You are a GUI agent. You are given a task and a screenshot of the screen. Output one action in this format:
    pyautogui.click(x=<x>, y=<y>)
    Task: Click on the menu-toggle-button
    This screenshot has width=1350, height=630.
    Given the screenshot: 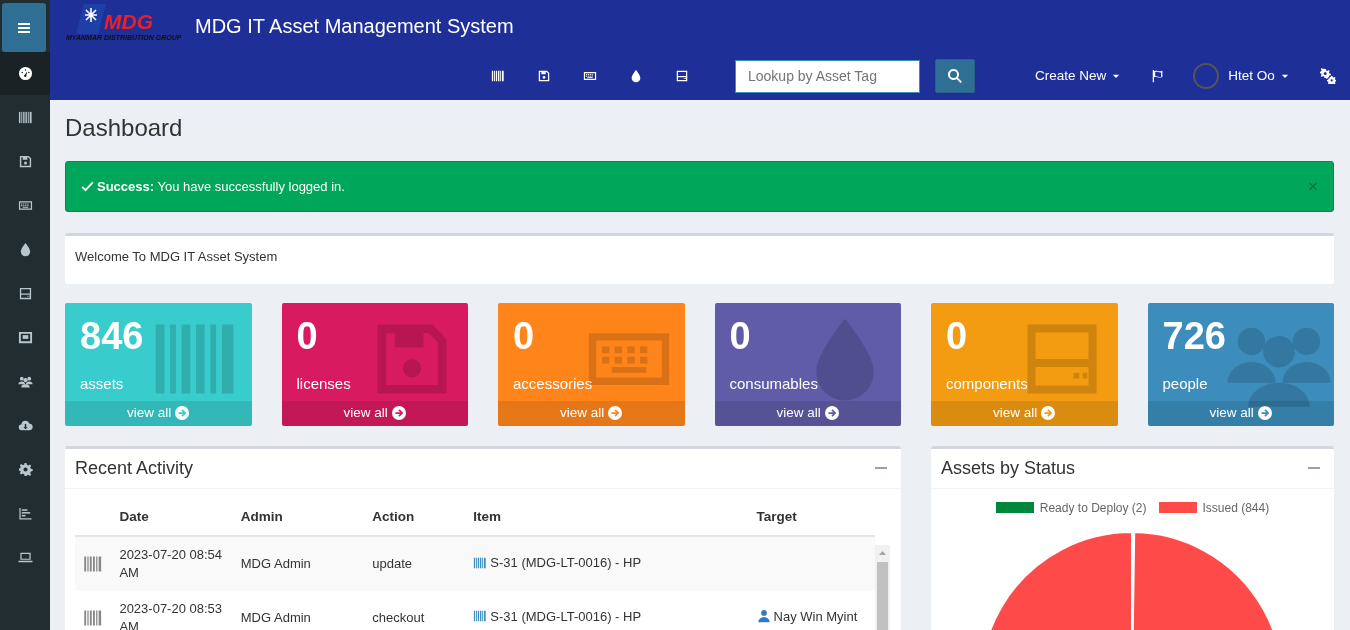 What is the action you would take?
    pyautogui.click(x=24, y=27)
    